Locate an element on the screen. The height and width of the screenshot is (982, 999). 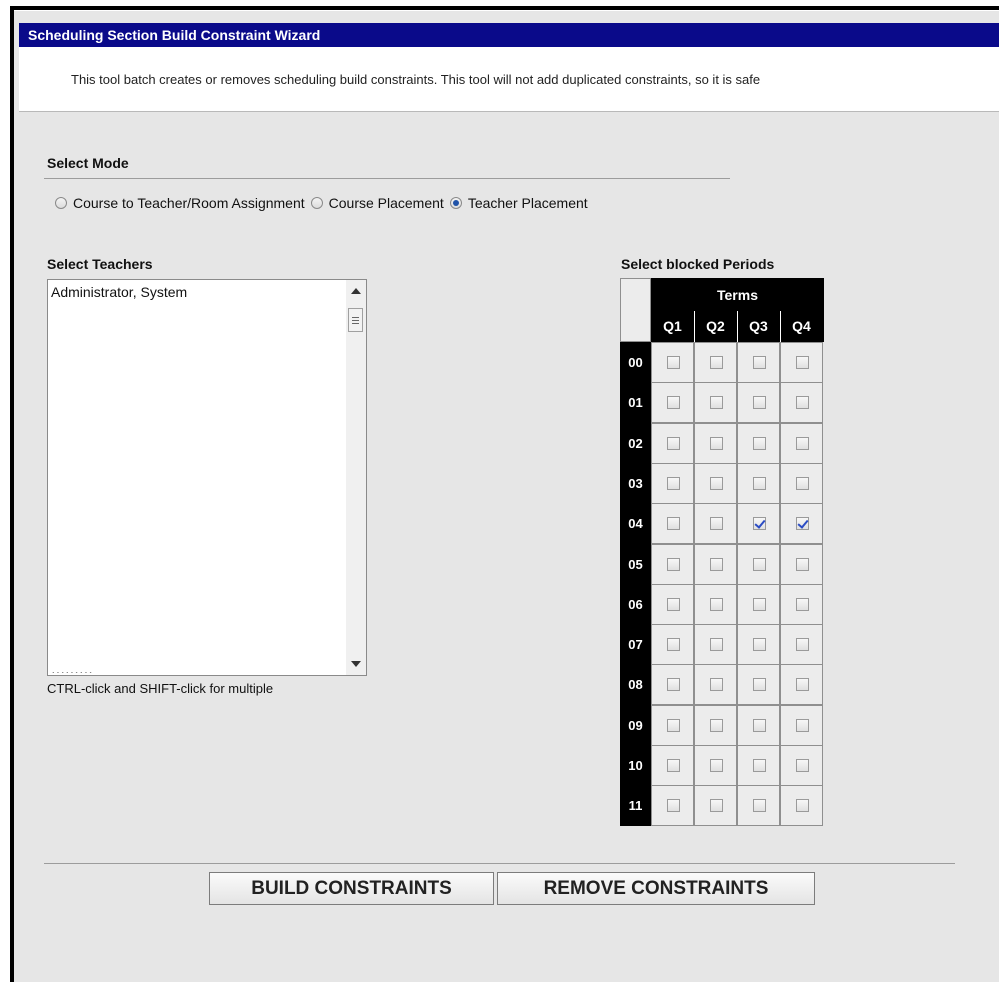
period-03-q2-checkbox is located at coordinates (716, 483).